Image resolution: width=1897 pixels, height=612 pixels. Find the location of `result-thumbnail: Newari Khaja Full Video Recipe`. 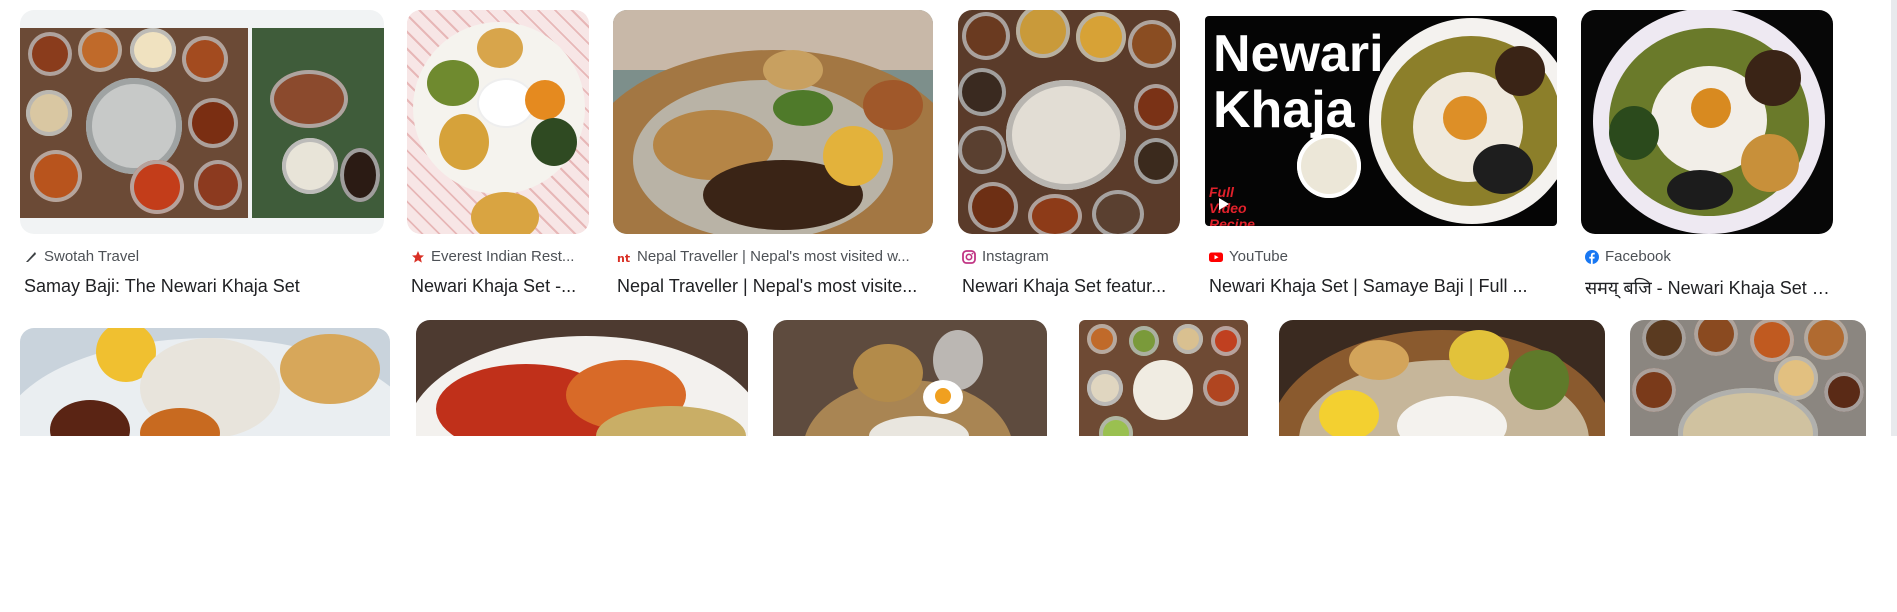

result-thumbnail: Newari Khaja Full Video Recipe is located at coordinates (1381, 121).